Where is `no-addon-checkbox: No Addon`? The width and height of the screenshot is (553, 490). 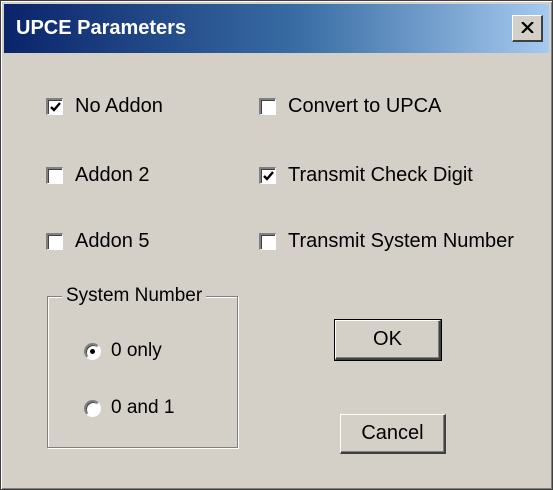 no-addon-checkbox: No Addon is located at coordinates (104, 106).